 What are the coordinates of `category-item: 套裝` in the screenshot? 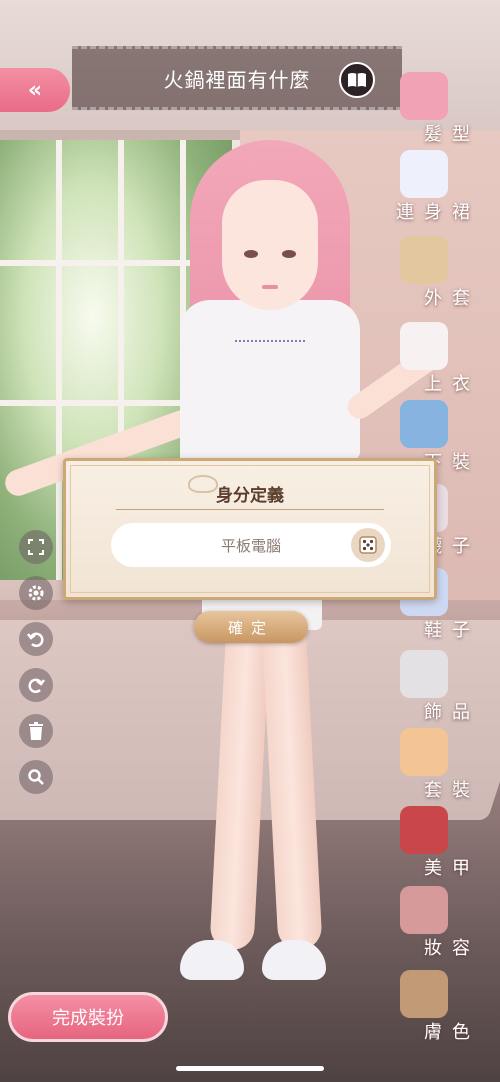 It's located at (441, 764).